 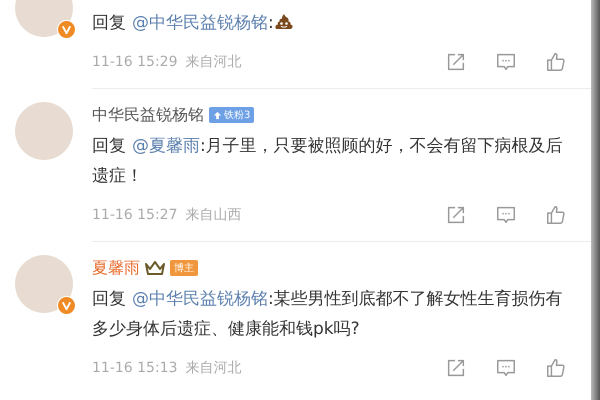 I want to click on comment-text: 回复 @中华民益锐杨铭:, so click(x=329, y=23).